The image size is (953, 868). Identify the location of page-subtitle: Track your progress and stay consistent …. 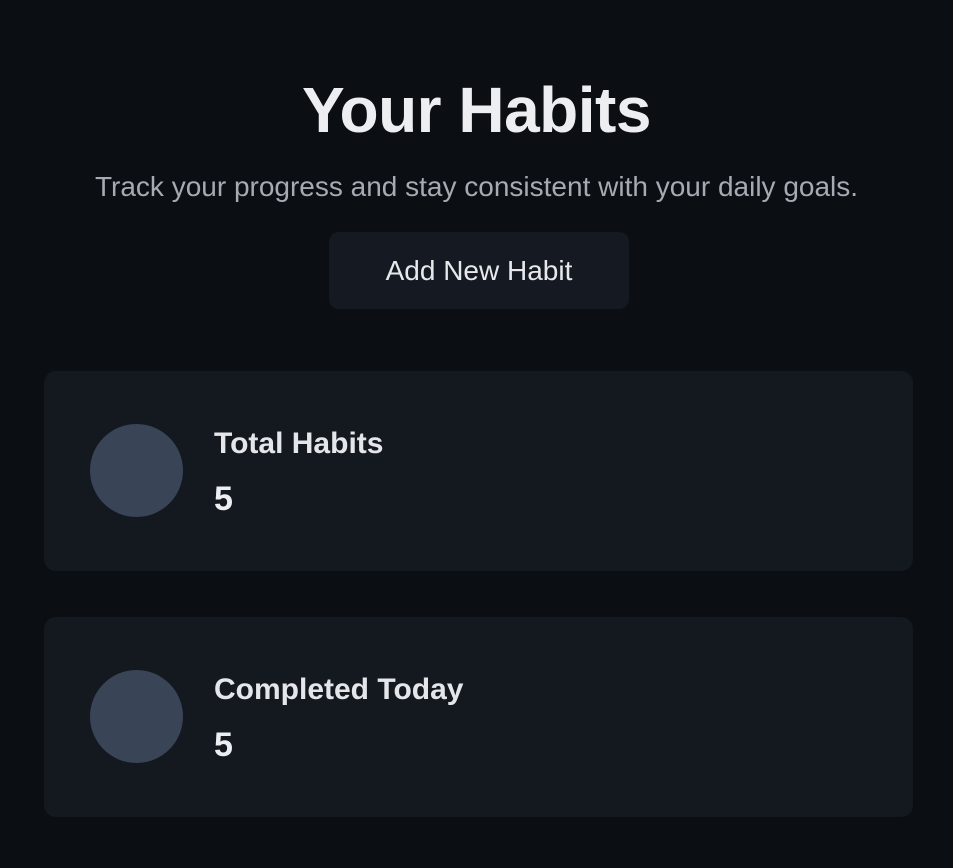
(476, 186).